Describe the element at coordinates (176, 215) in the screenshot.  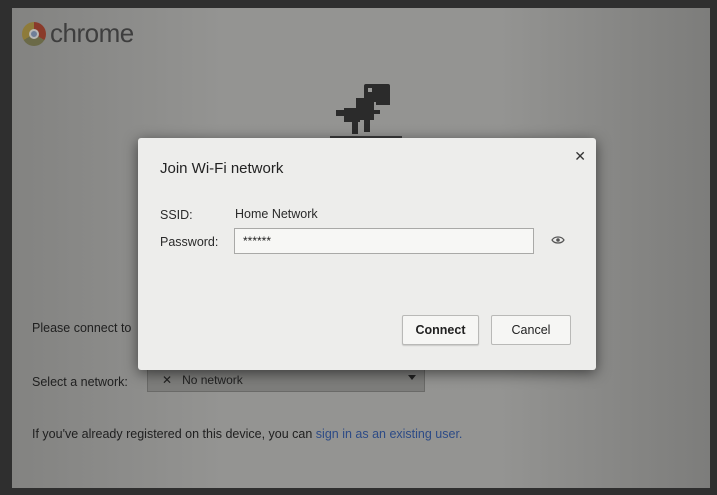
I see `ssid-label: SSID:` at that location.